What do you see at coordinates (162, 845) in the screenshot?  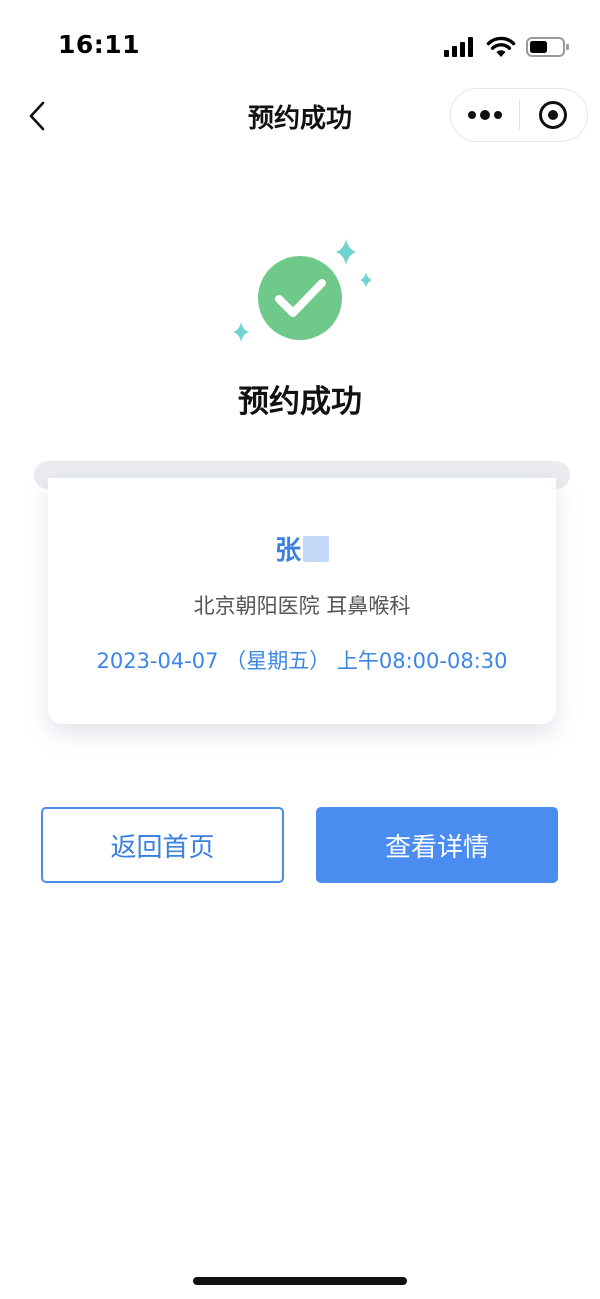 I see `back-to-home-button: 返回首页` at bounding box center [162, 845].